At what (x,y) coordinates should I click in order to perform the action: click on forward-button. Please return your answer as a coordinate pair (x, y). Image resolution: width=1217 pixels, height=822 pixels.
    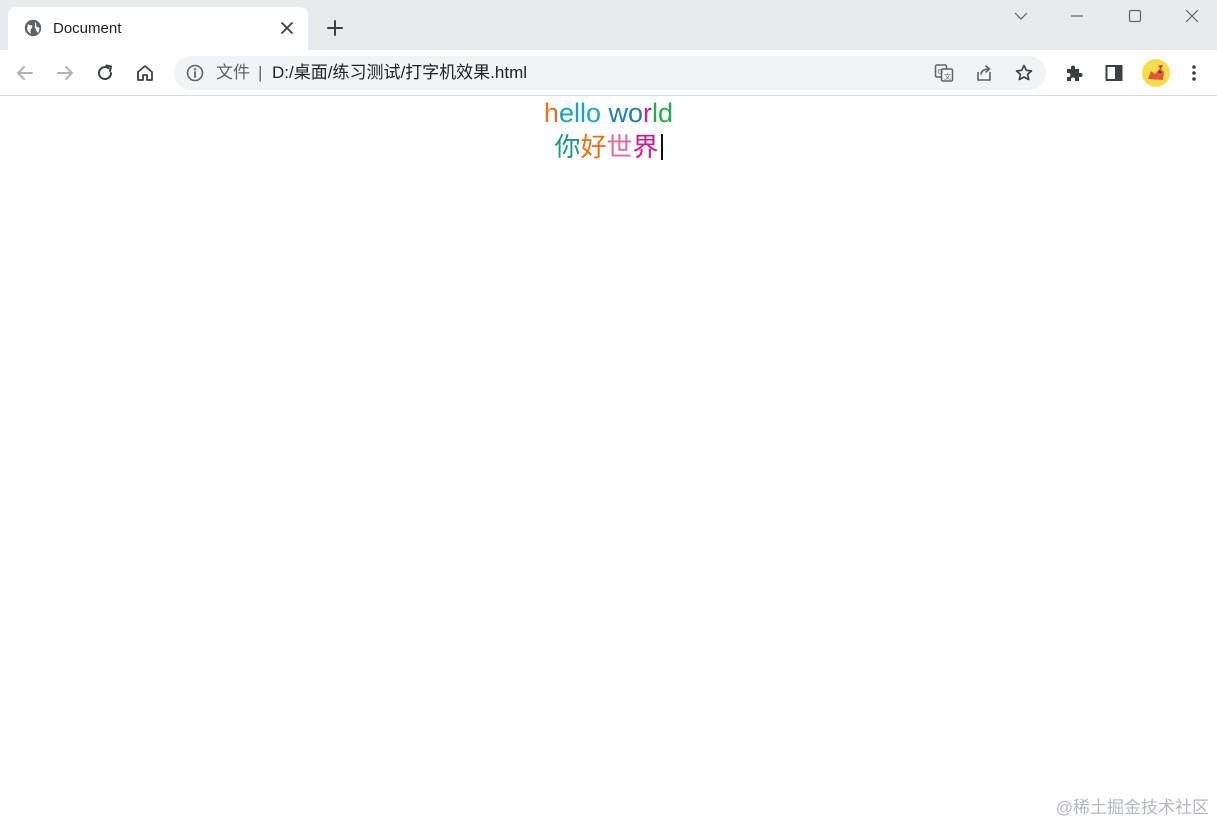
    Looking at the image, I should click on (65, 73).